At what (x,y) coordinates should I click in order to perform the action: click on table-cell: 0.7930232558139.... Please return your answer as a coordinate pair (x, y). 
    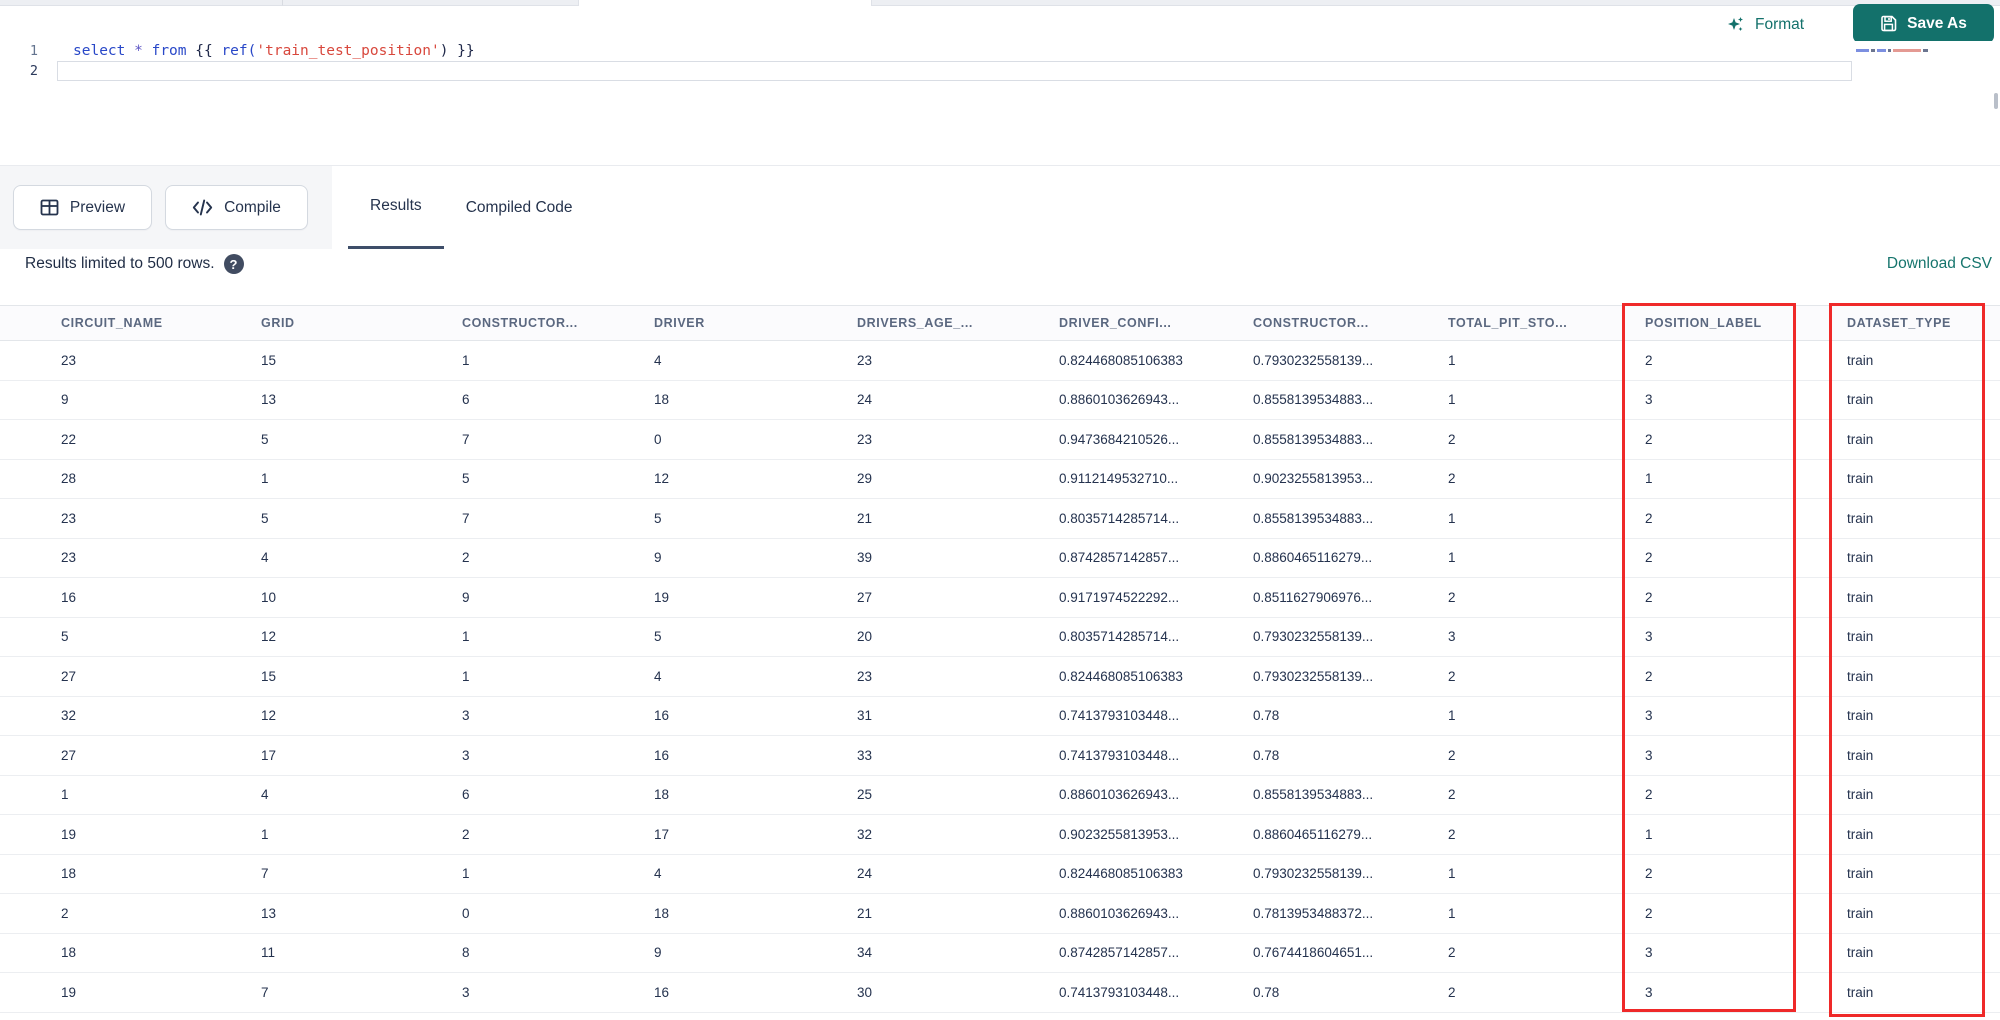
    Looking at the image, I should click on (1350, 360).